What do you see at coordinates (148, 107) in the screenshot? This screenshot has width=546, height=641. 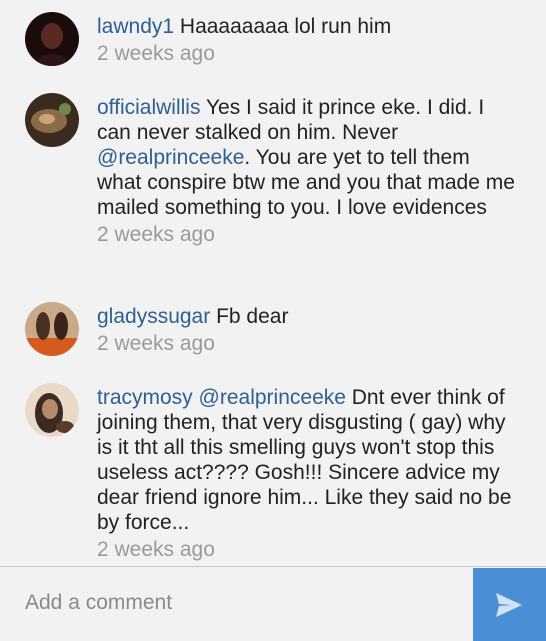 I see `comment-username: officialwillis` at bounding box center [148, 107].